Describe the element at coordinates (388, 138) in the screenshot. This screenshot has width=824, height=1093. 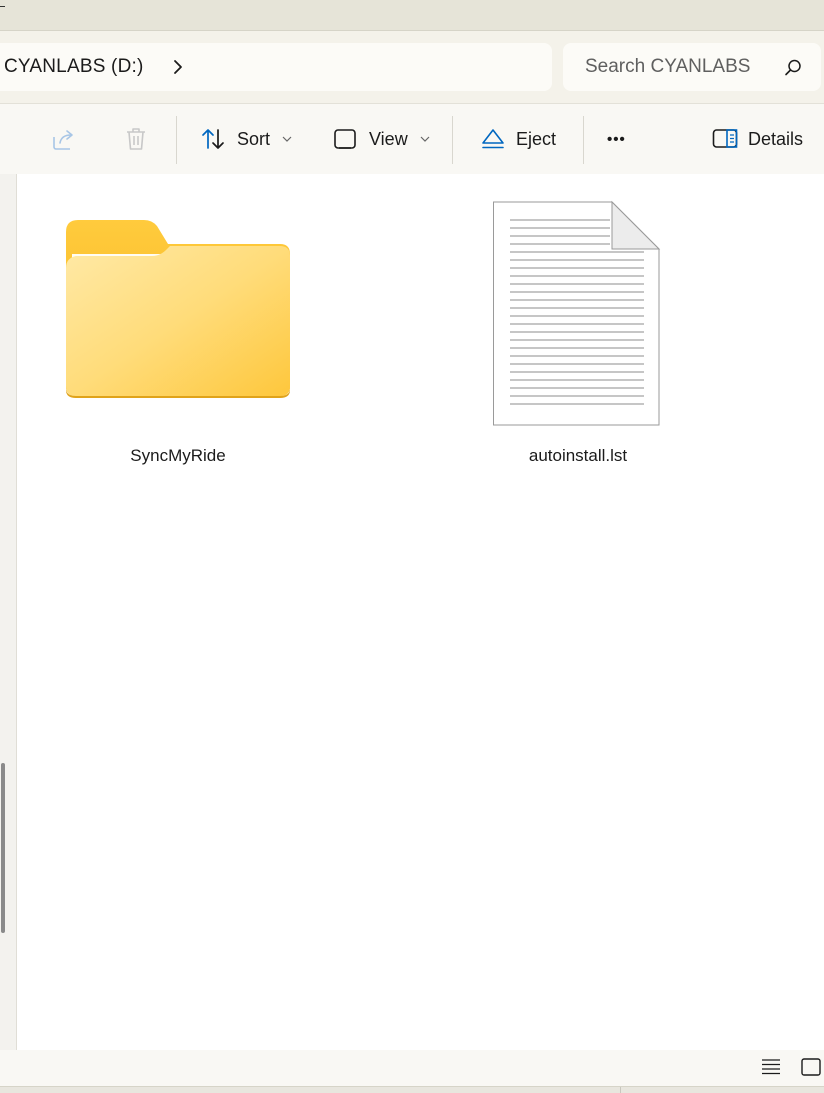
I see `view-label: View` at that location.